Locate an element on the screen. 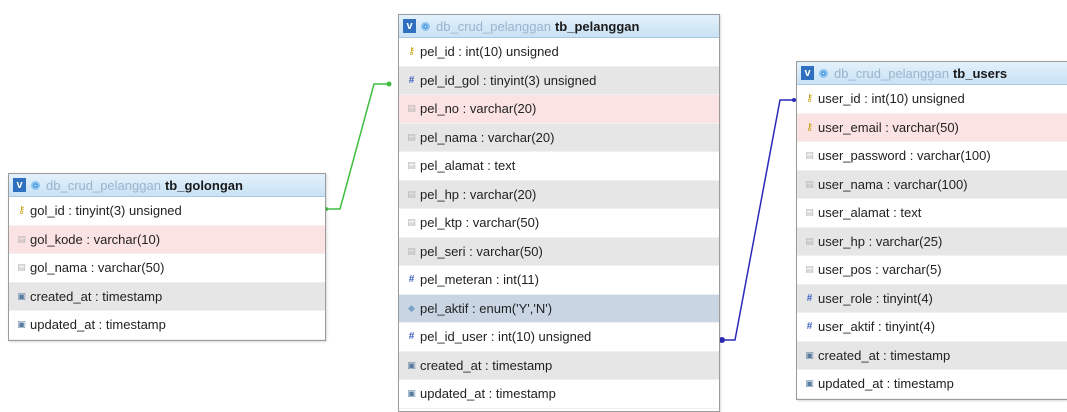 The height and width of the screenshot is (412, 1067). column-definition: gol_id : tinyint(3) unsigned is located at coordinates (106, 211).